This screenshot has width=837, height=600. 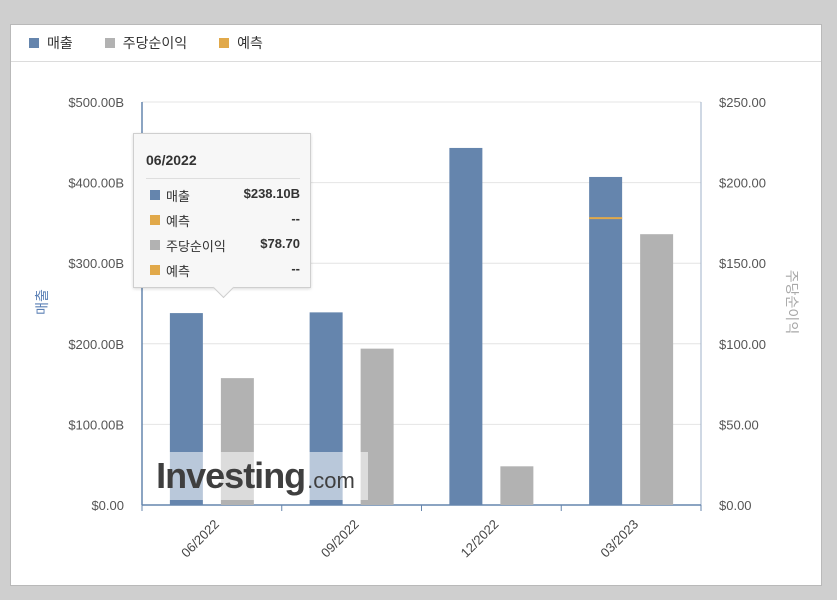 I want to click on tooltip-value-revenue-forecast: --, so click(x=295, y=218).